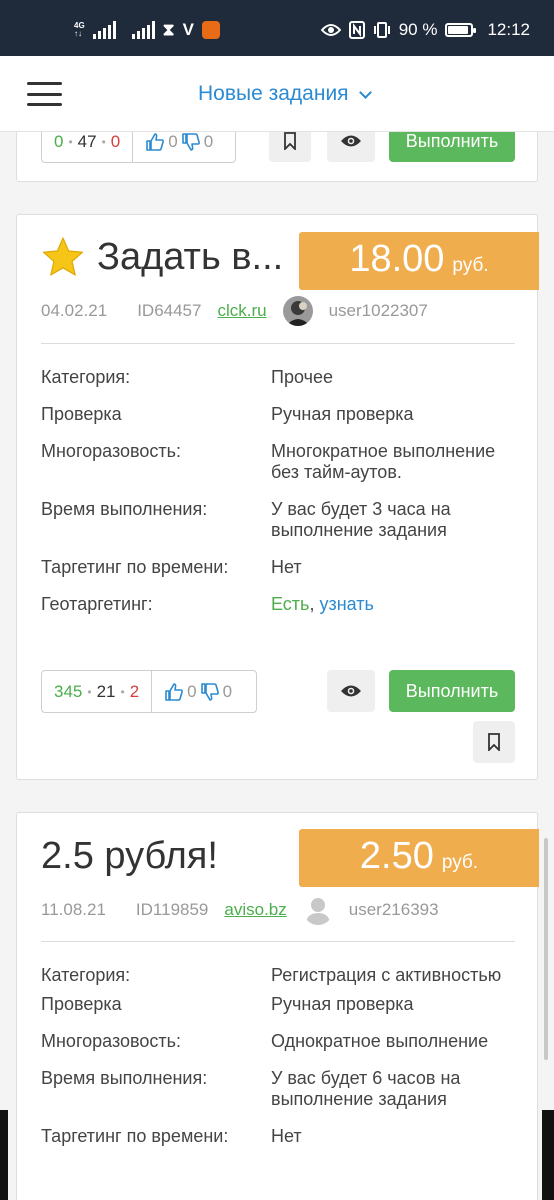  What do you see at coordinates (129, 856) in the screenshot?
I see `task-title: 2.5 рубля!` at bounding box center [129, 856].